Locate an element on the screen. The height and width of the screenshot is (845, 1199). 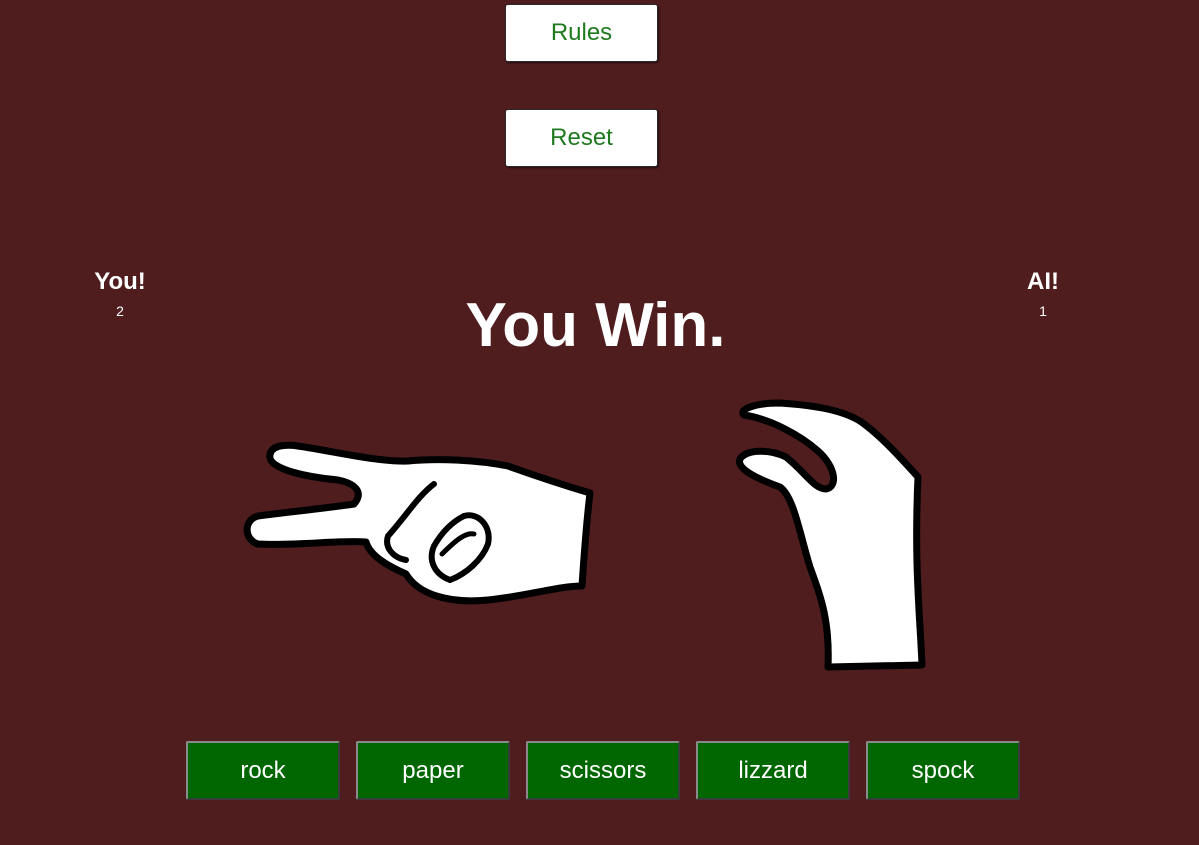
result-message: You Win. is located at coordinates (595, 325).